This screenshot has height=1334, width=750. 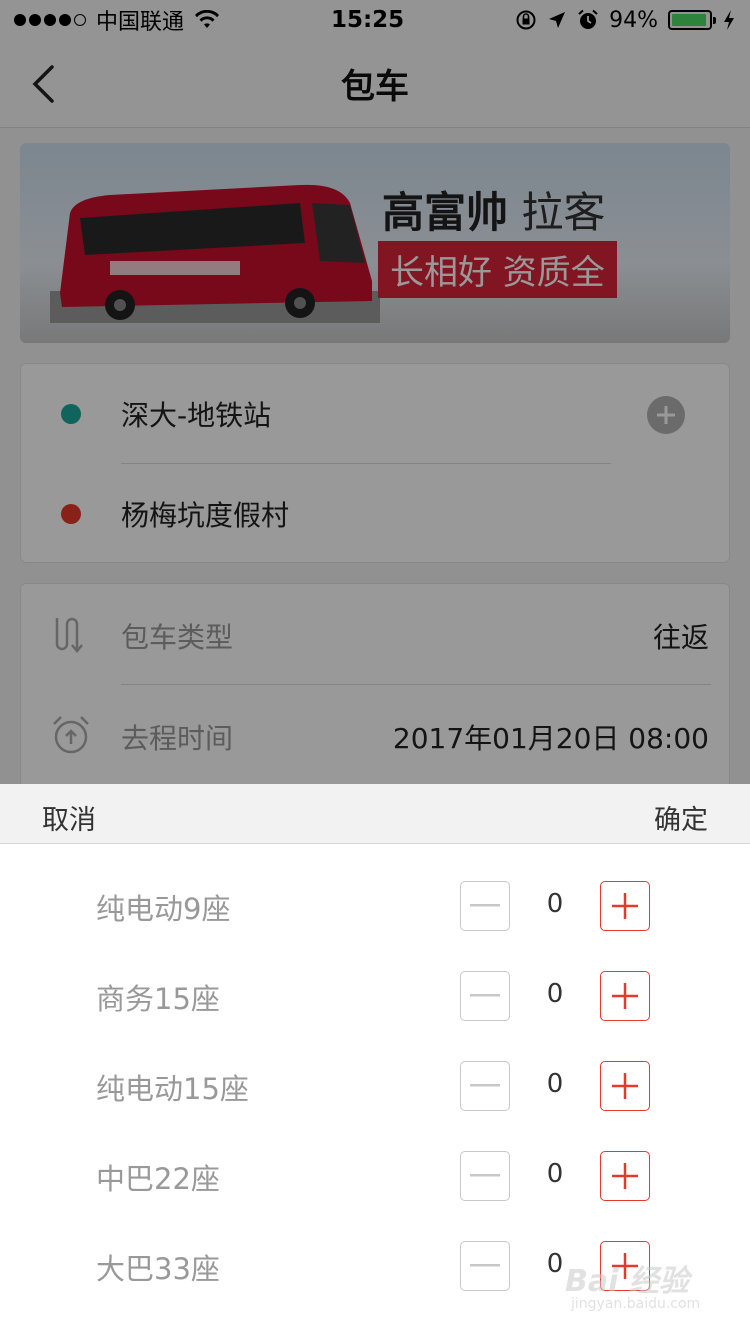 I want to click on vehicle-row: 商务15座 0, so click(x=375, y=995).